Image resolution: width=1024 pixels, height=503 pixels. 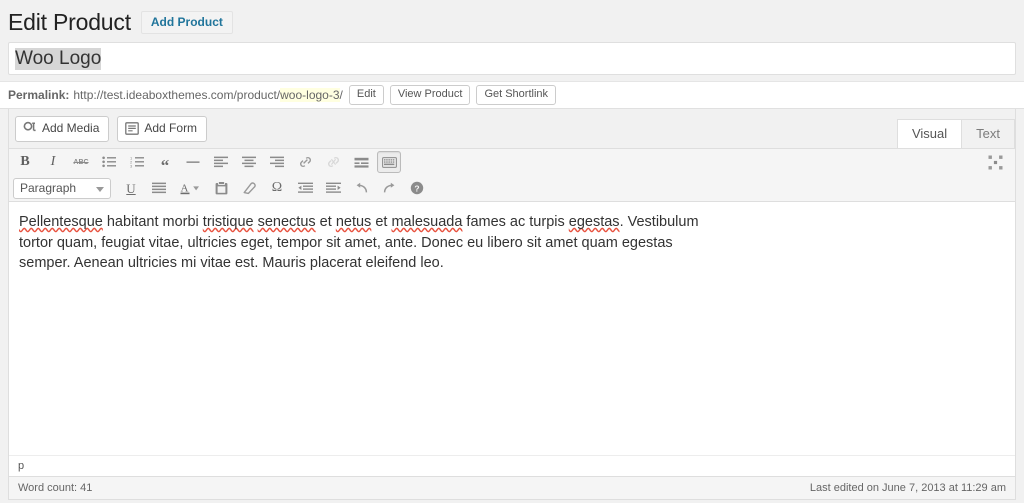 What do you see at coordinates (159, 188) in the screenshot?
I see `justify-icon` at bounding box center [159, 188].